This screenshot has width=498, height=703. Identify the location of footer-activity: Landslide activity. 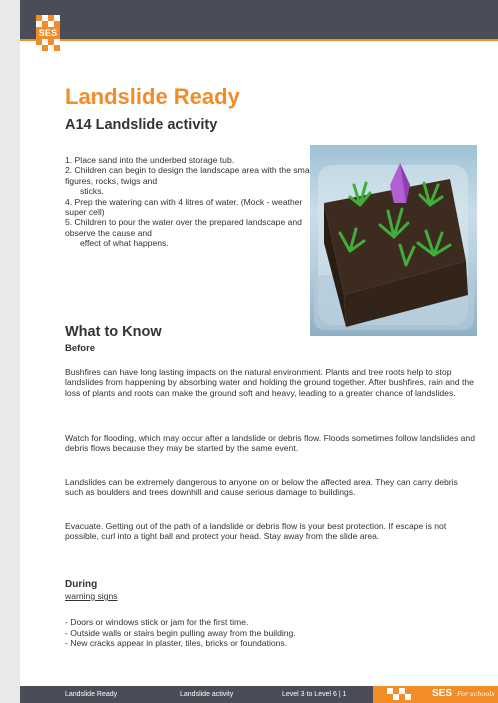
(207, 694).